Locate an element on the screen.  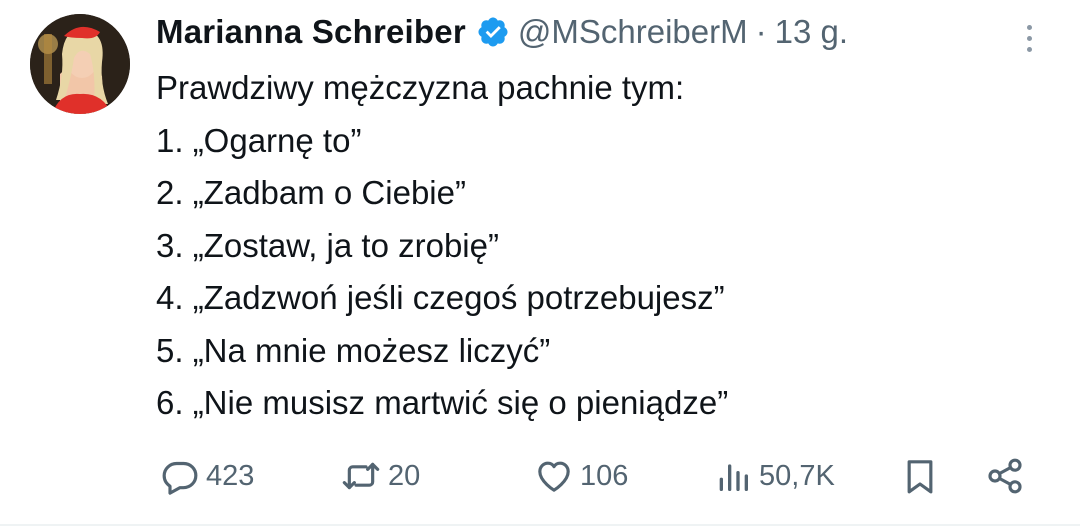
like-count: 106 is located at coordinates (604, 475).